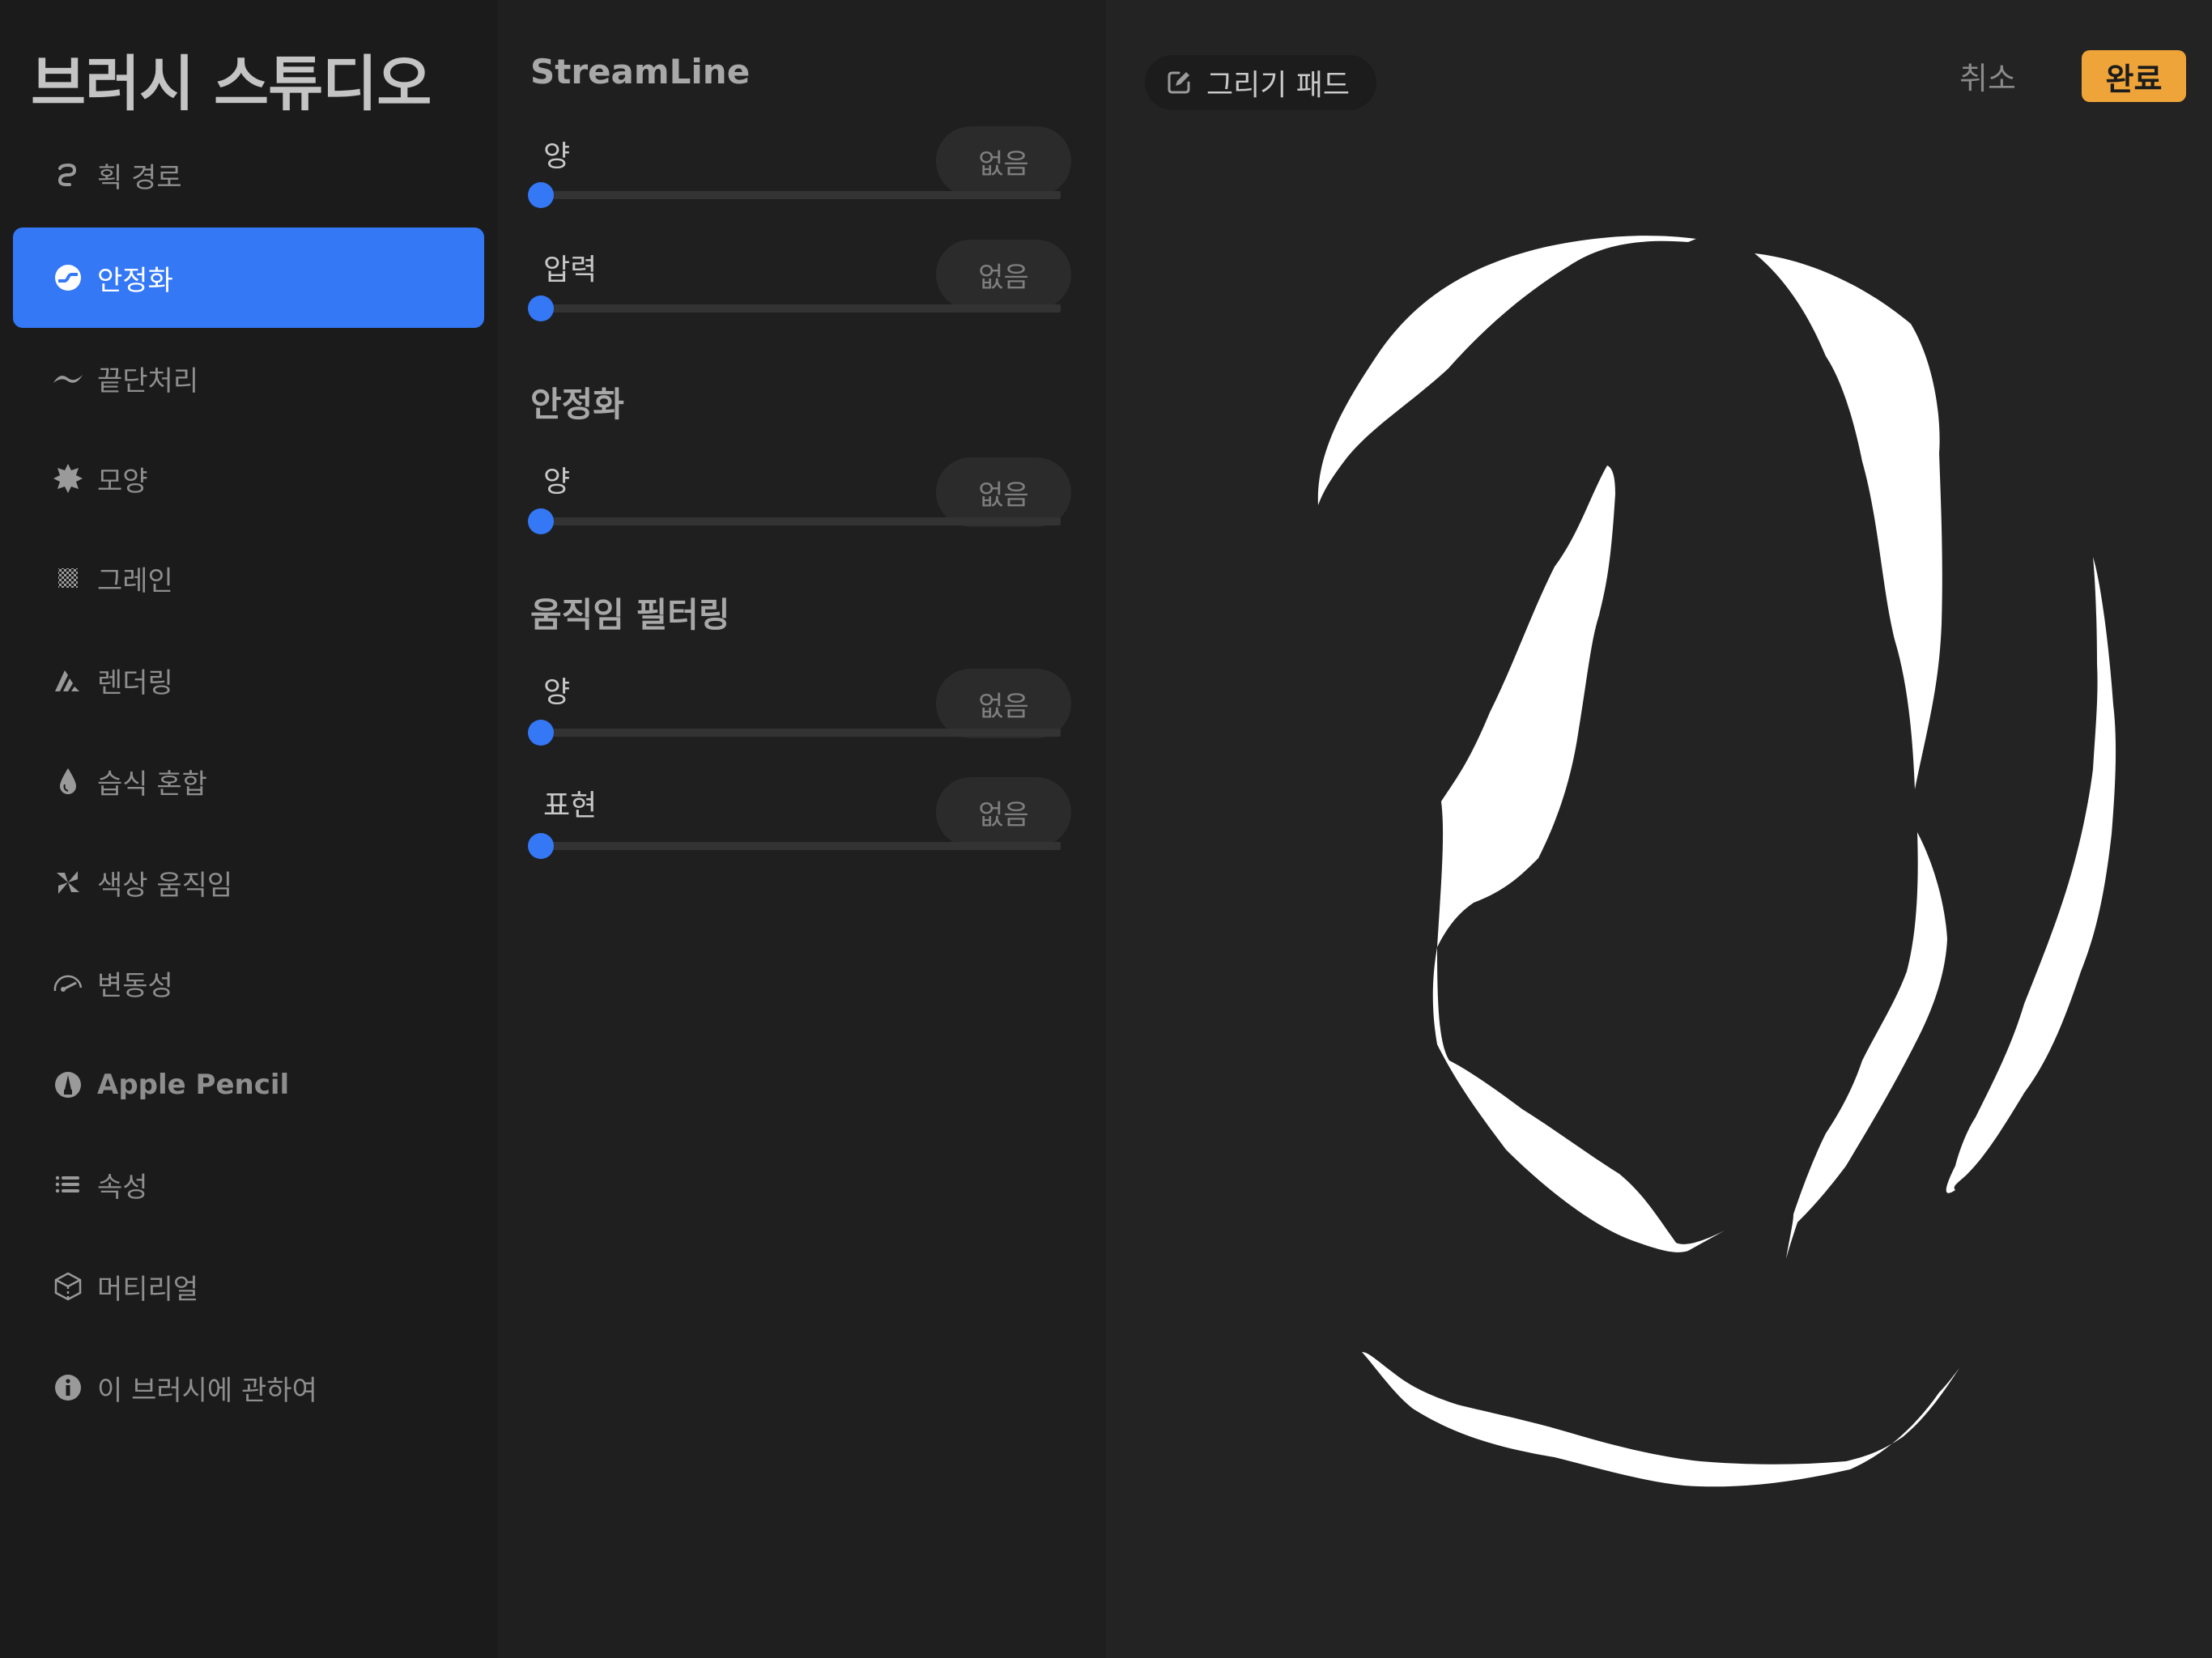 The image size is (2212, 1658). Describe the element at coordinates (570, 806) in the screenshot. I see `setting-label: 표현` at that location.